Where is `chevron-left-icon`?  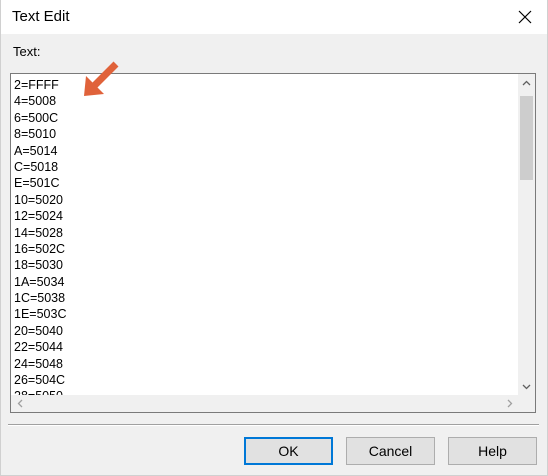 chevron-left-icon is located at coordinates (19, 403).